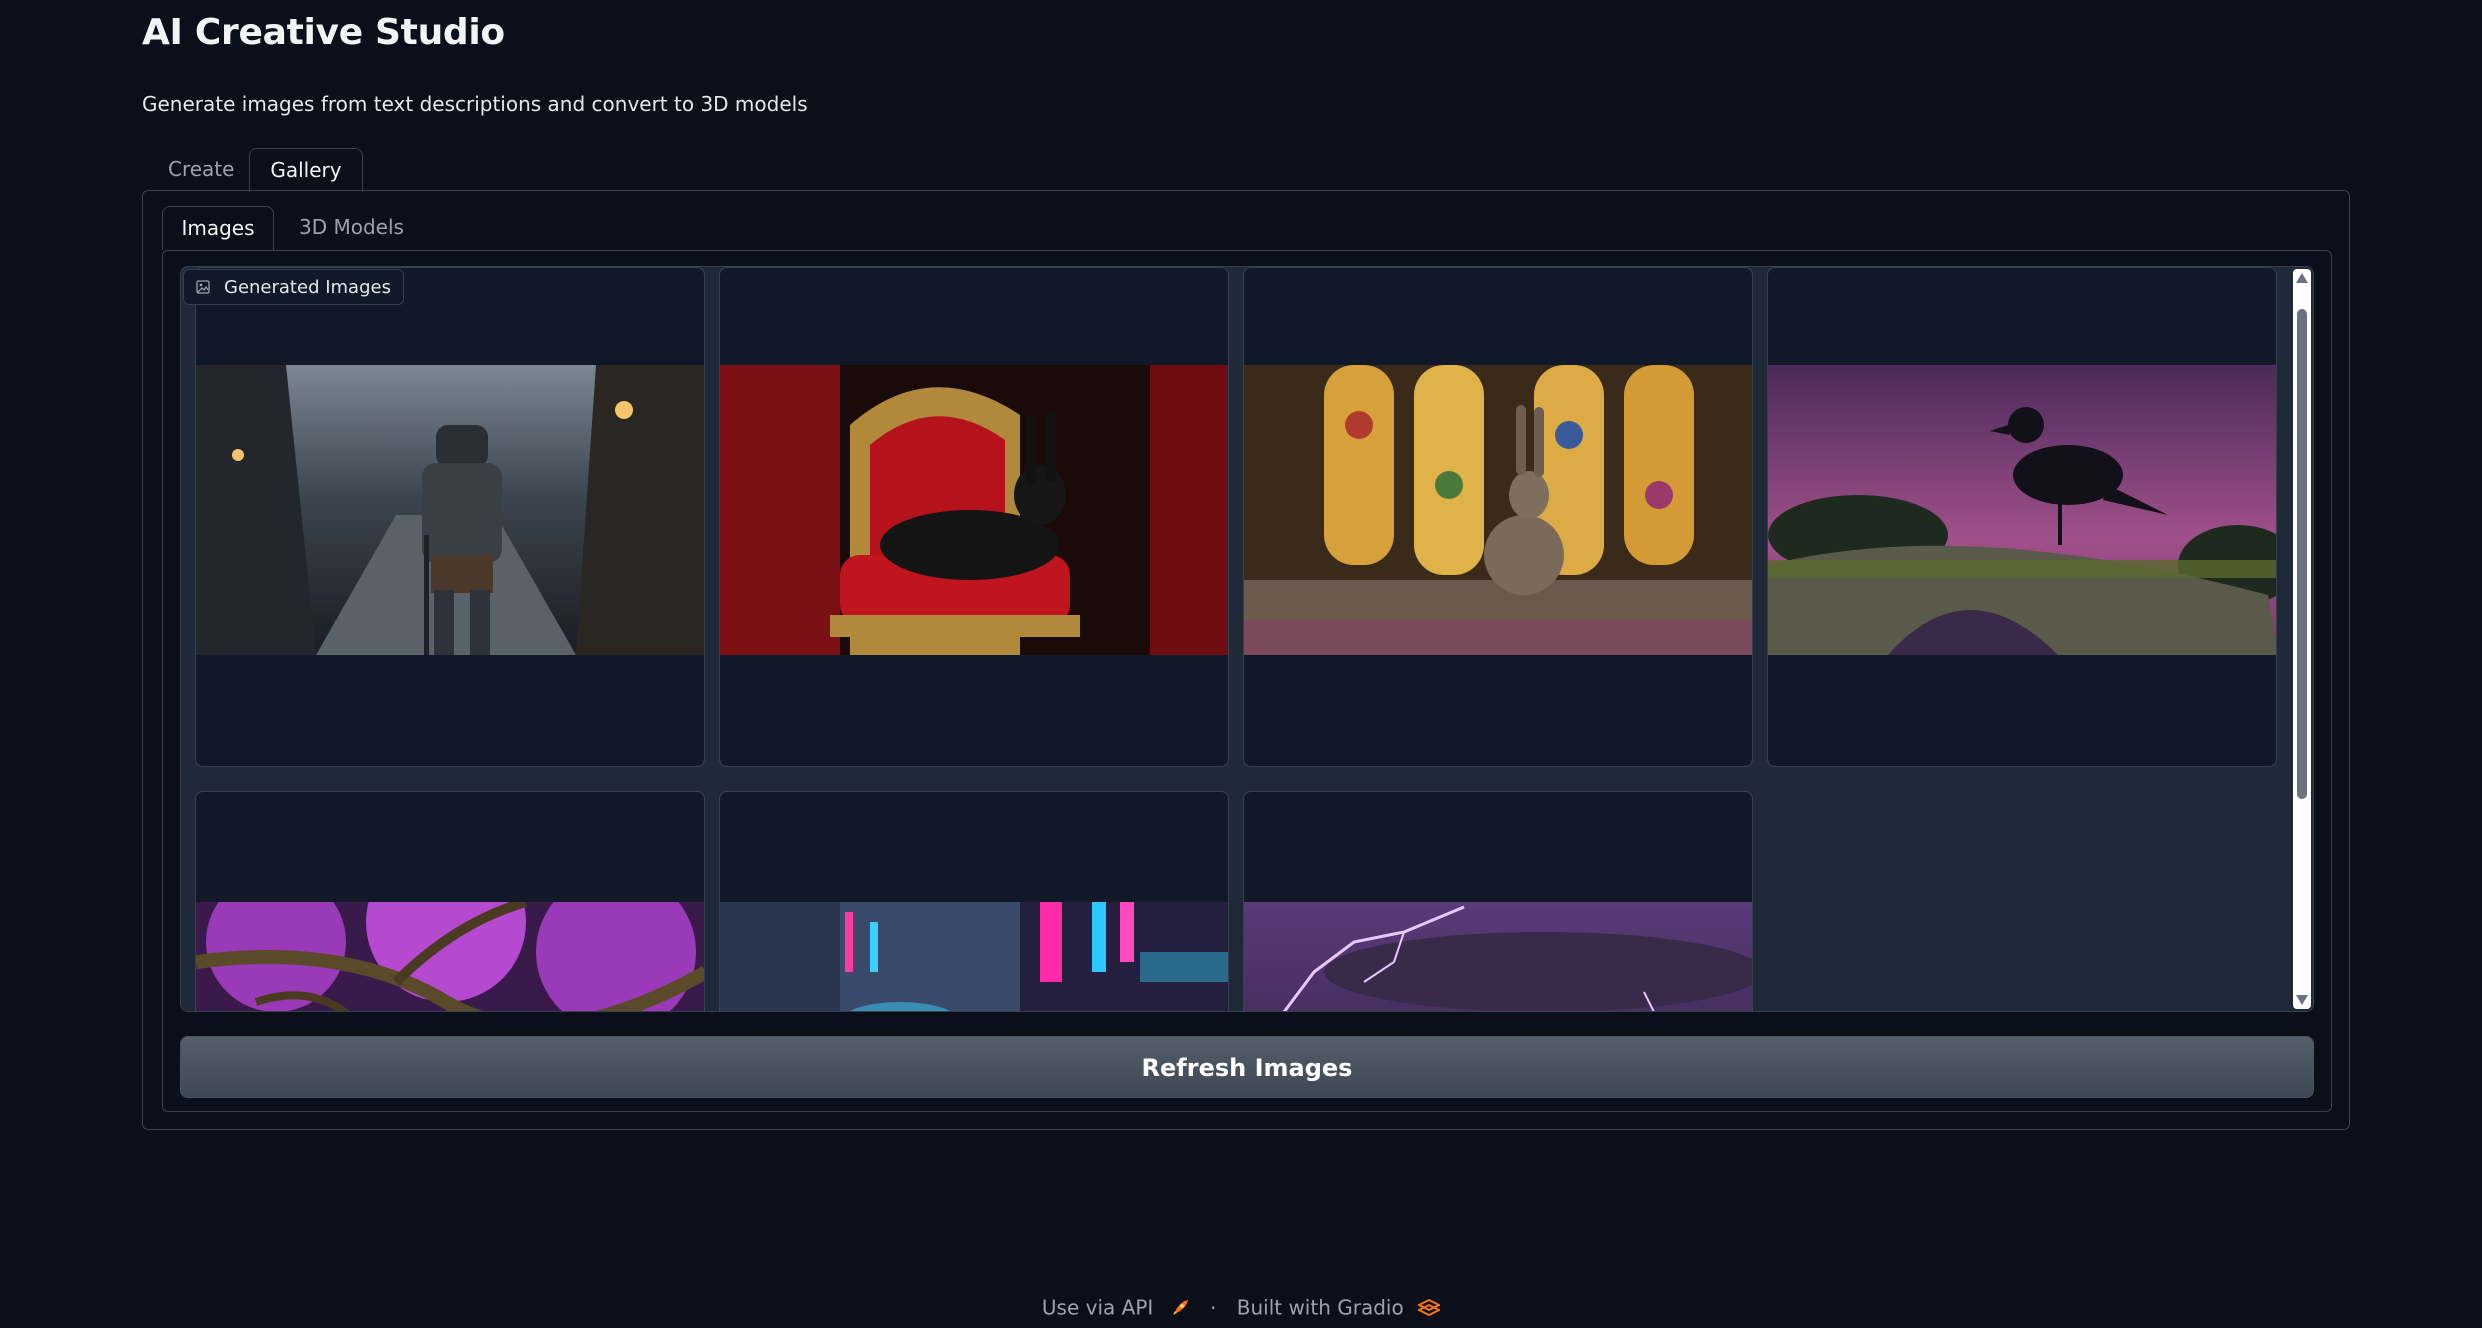 The height and width of the screenshot is (1328, 2482). Describe the element at coordinates (359, 227) in the screenshot. I see `tab-3d-models: 3D Models` at that location.